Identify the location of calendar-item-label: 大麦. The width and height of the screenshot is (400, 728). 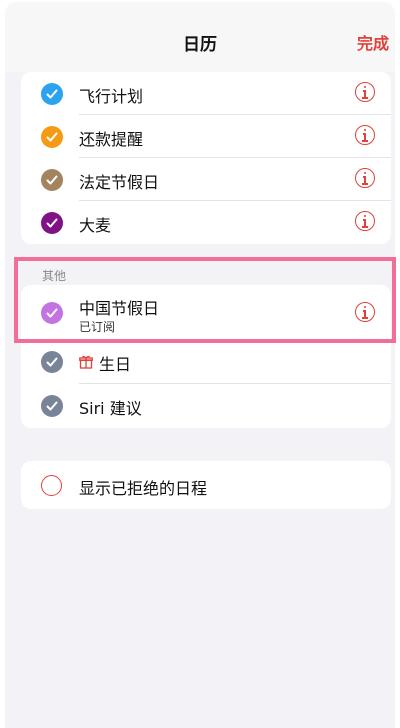
(95, 225).